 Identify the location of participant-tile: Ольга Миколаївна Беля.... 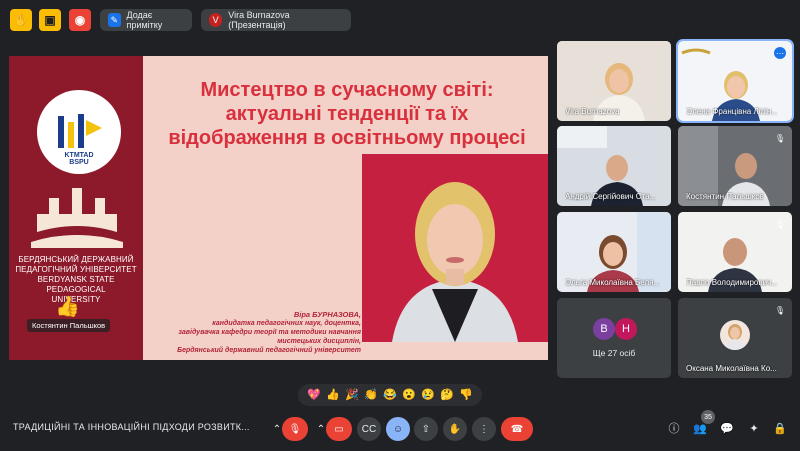
(614, 252).